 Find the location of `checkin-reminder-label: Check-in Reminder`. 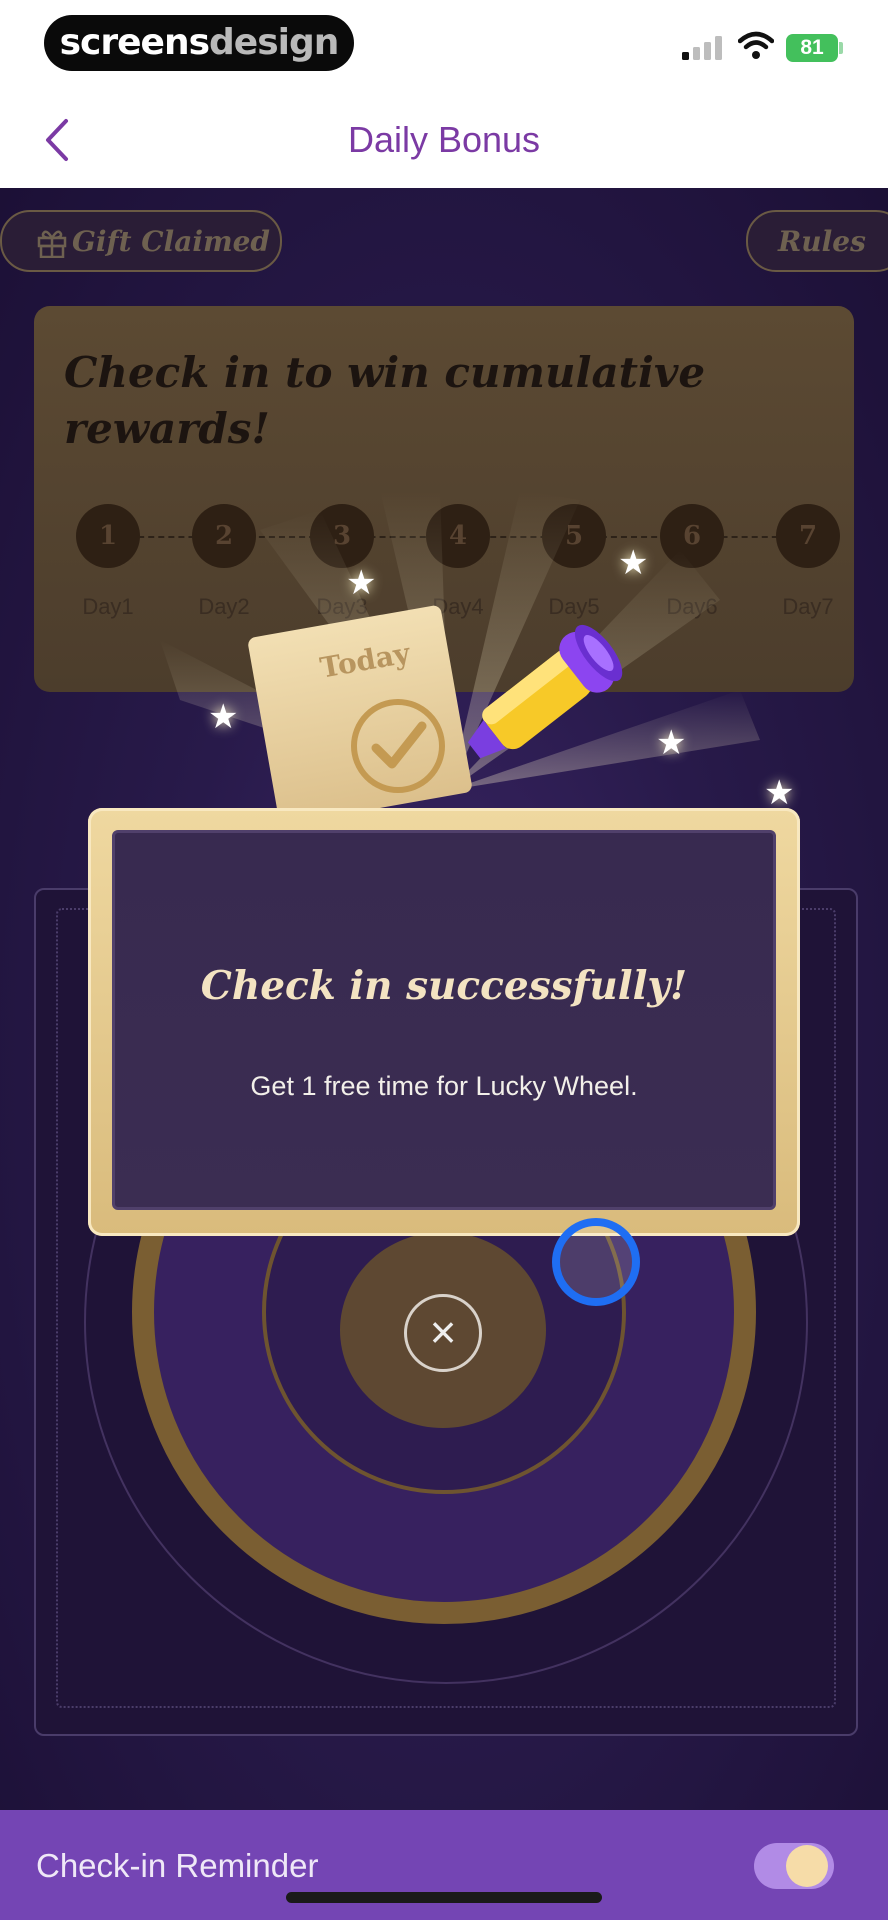

checkin-reminder-label: Check-in Reminder is located at coordinates (177, 1865).